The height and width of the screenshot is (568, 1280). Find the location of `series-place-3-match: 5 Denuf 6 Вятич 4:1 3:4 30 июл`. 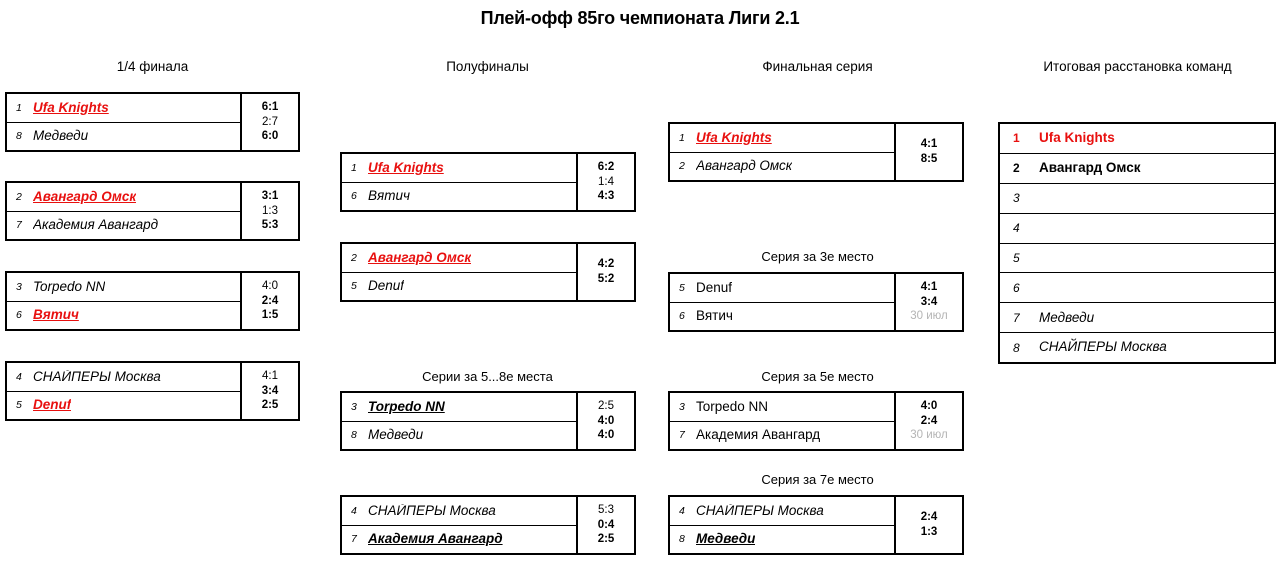

series-place-3-match: 5 Denuf 6 Вятич 4:1 3:4 30 июл is located at coordinates (816, 302).